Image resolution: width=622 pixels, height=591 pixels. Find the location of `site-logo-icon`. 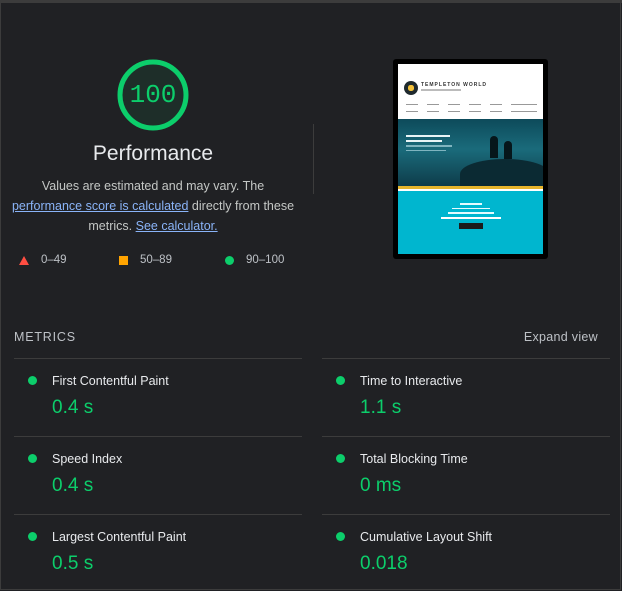

site-logo-icon is located at coordinates (411, 88).